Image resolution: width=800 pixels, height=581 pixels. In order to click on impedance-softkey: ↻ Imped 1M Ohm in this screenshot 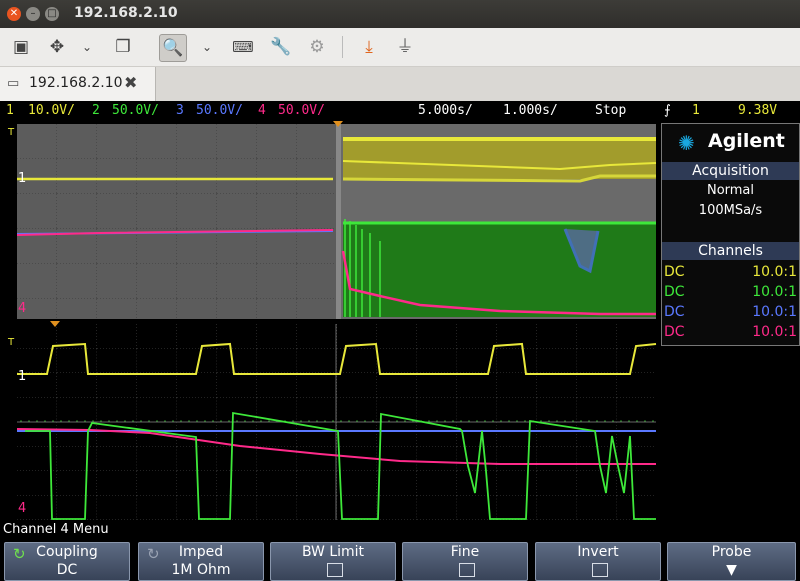, I will do `click(201, 561)`.